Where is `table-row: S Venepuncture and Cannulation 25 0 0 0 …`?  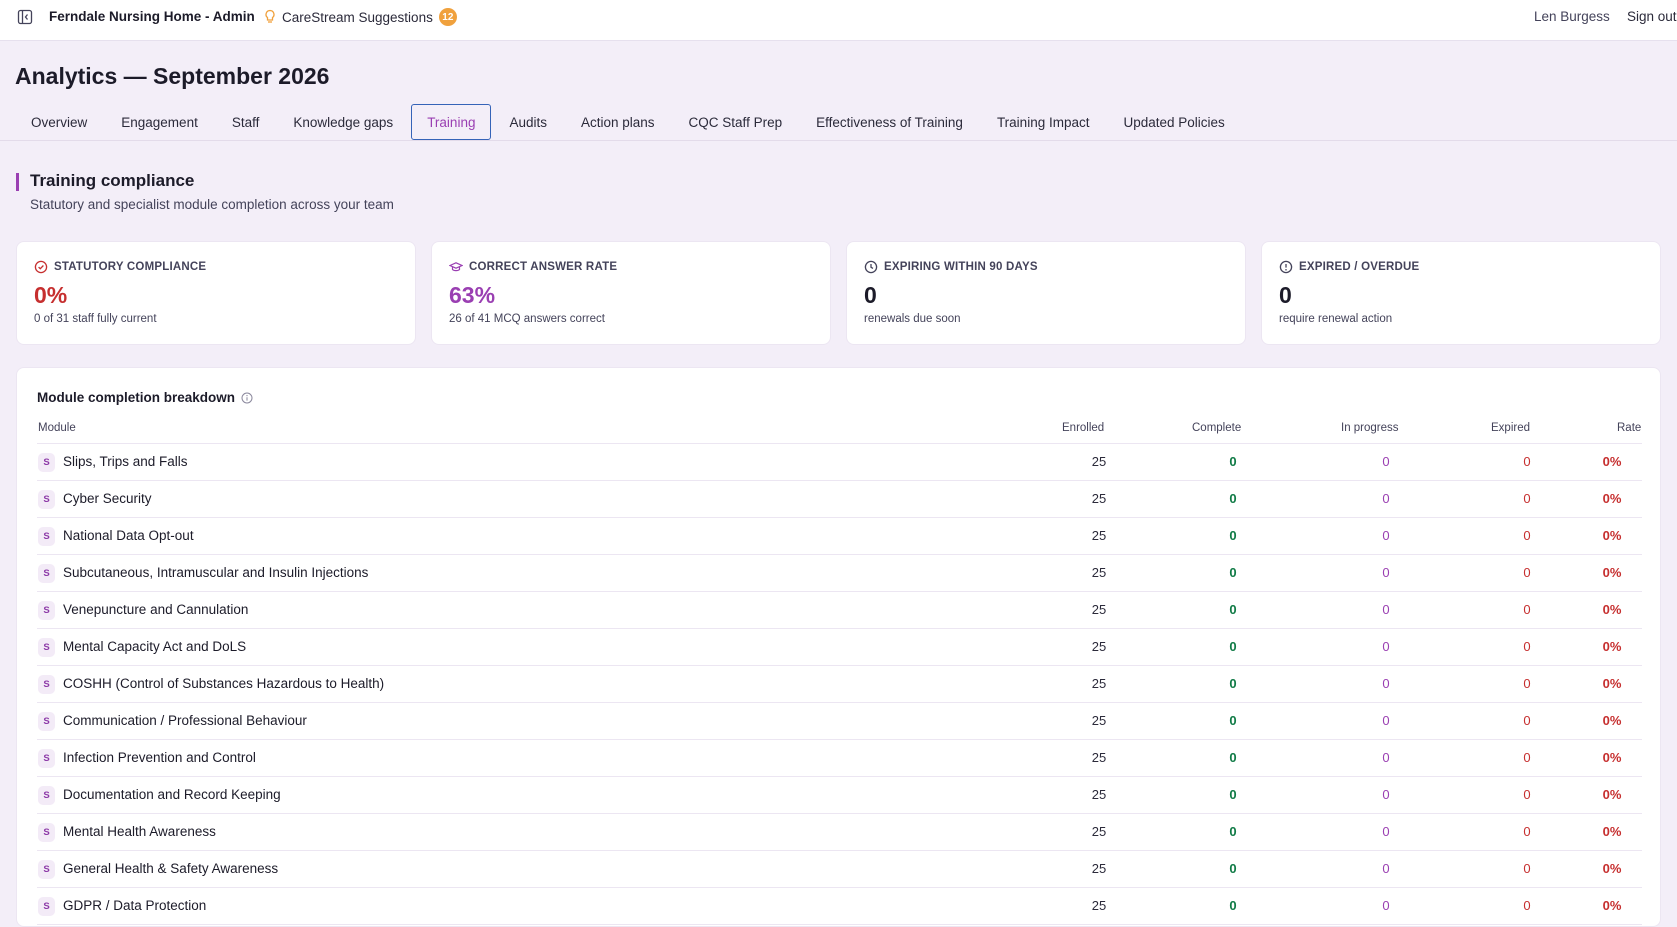
table-row: S Venepuncture and Cannulation 25 0 0 0 … is located at coordinates (839, 610).